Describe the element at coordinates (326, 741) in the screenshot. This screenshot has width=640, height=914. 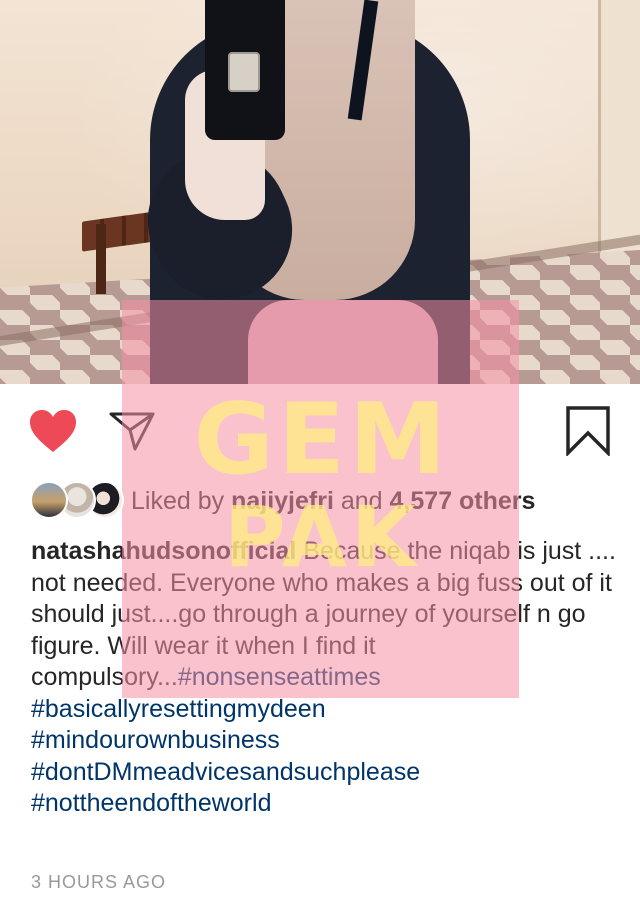
I see `hashtag-link: #mindourownbusiness` at that location.